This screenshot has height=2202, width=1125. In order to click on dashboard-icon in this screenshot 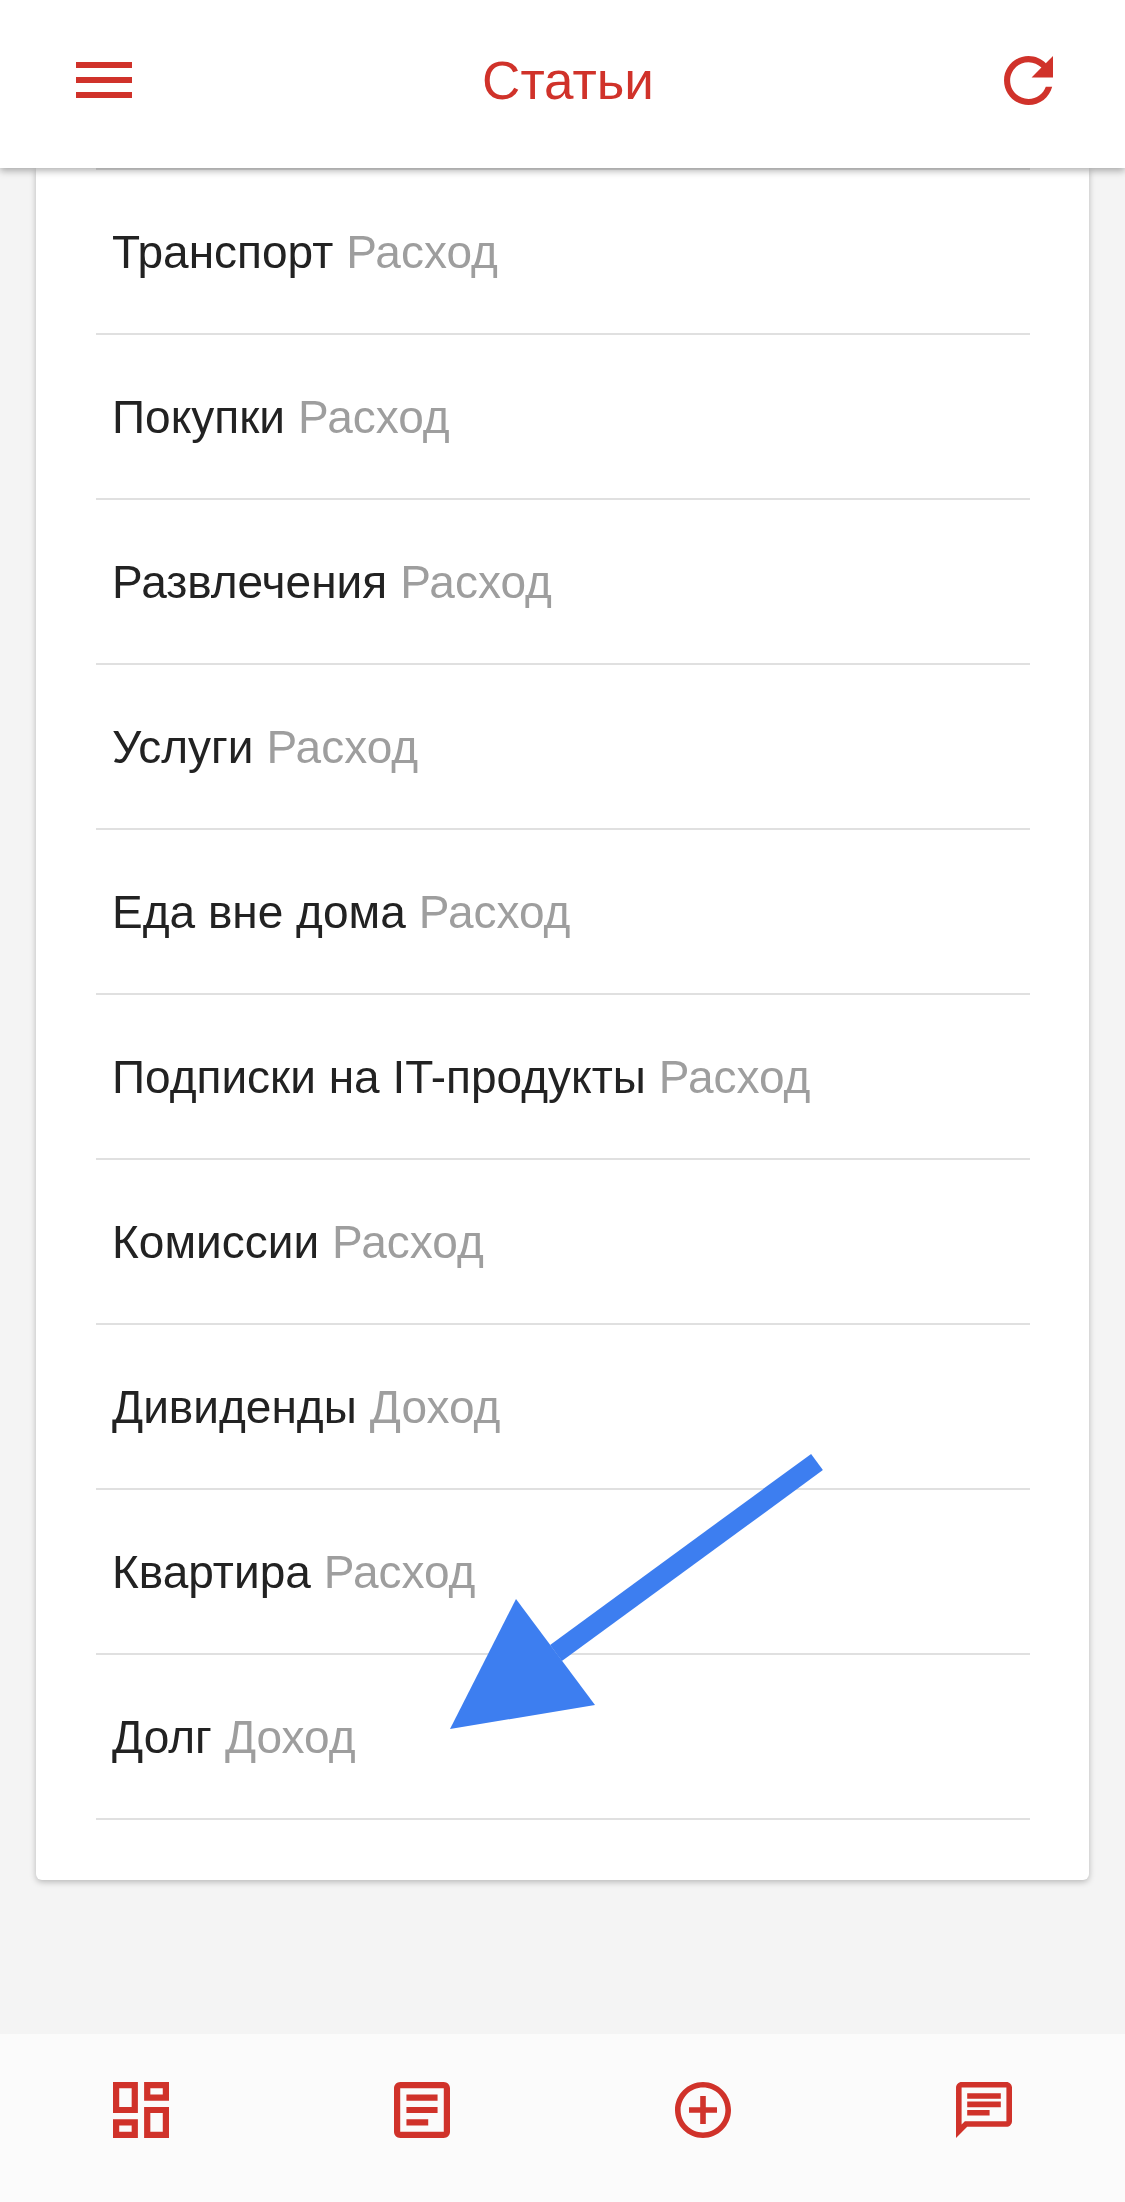, I will do `click(140, 2110)`.